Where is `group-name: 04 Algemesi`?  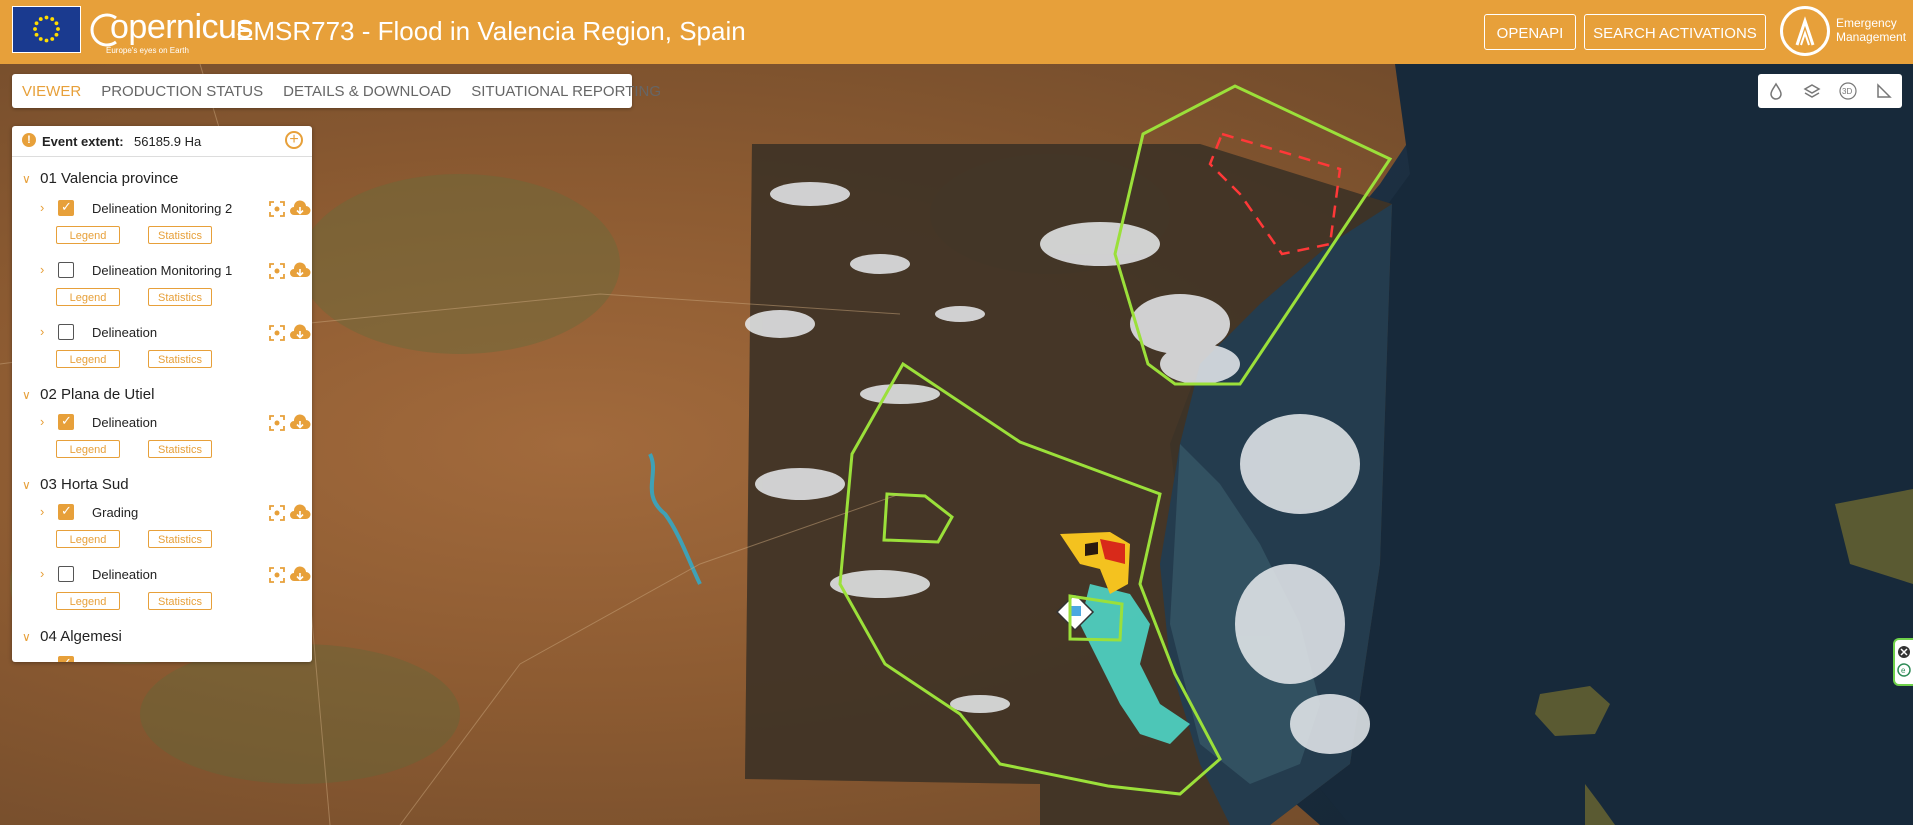
group-name: 04 Algemesi is located at coordinates (81, 636).